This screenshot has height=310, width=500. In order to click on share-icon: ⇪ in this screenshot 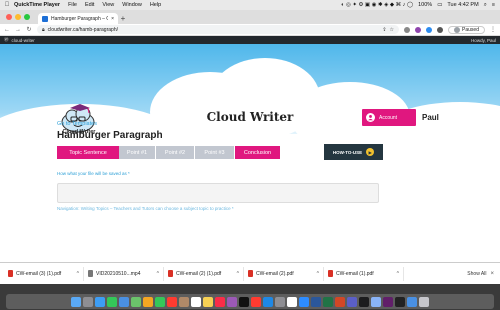, I will do `click(384, 30)`.